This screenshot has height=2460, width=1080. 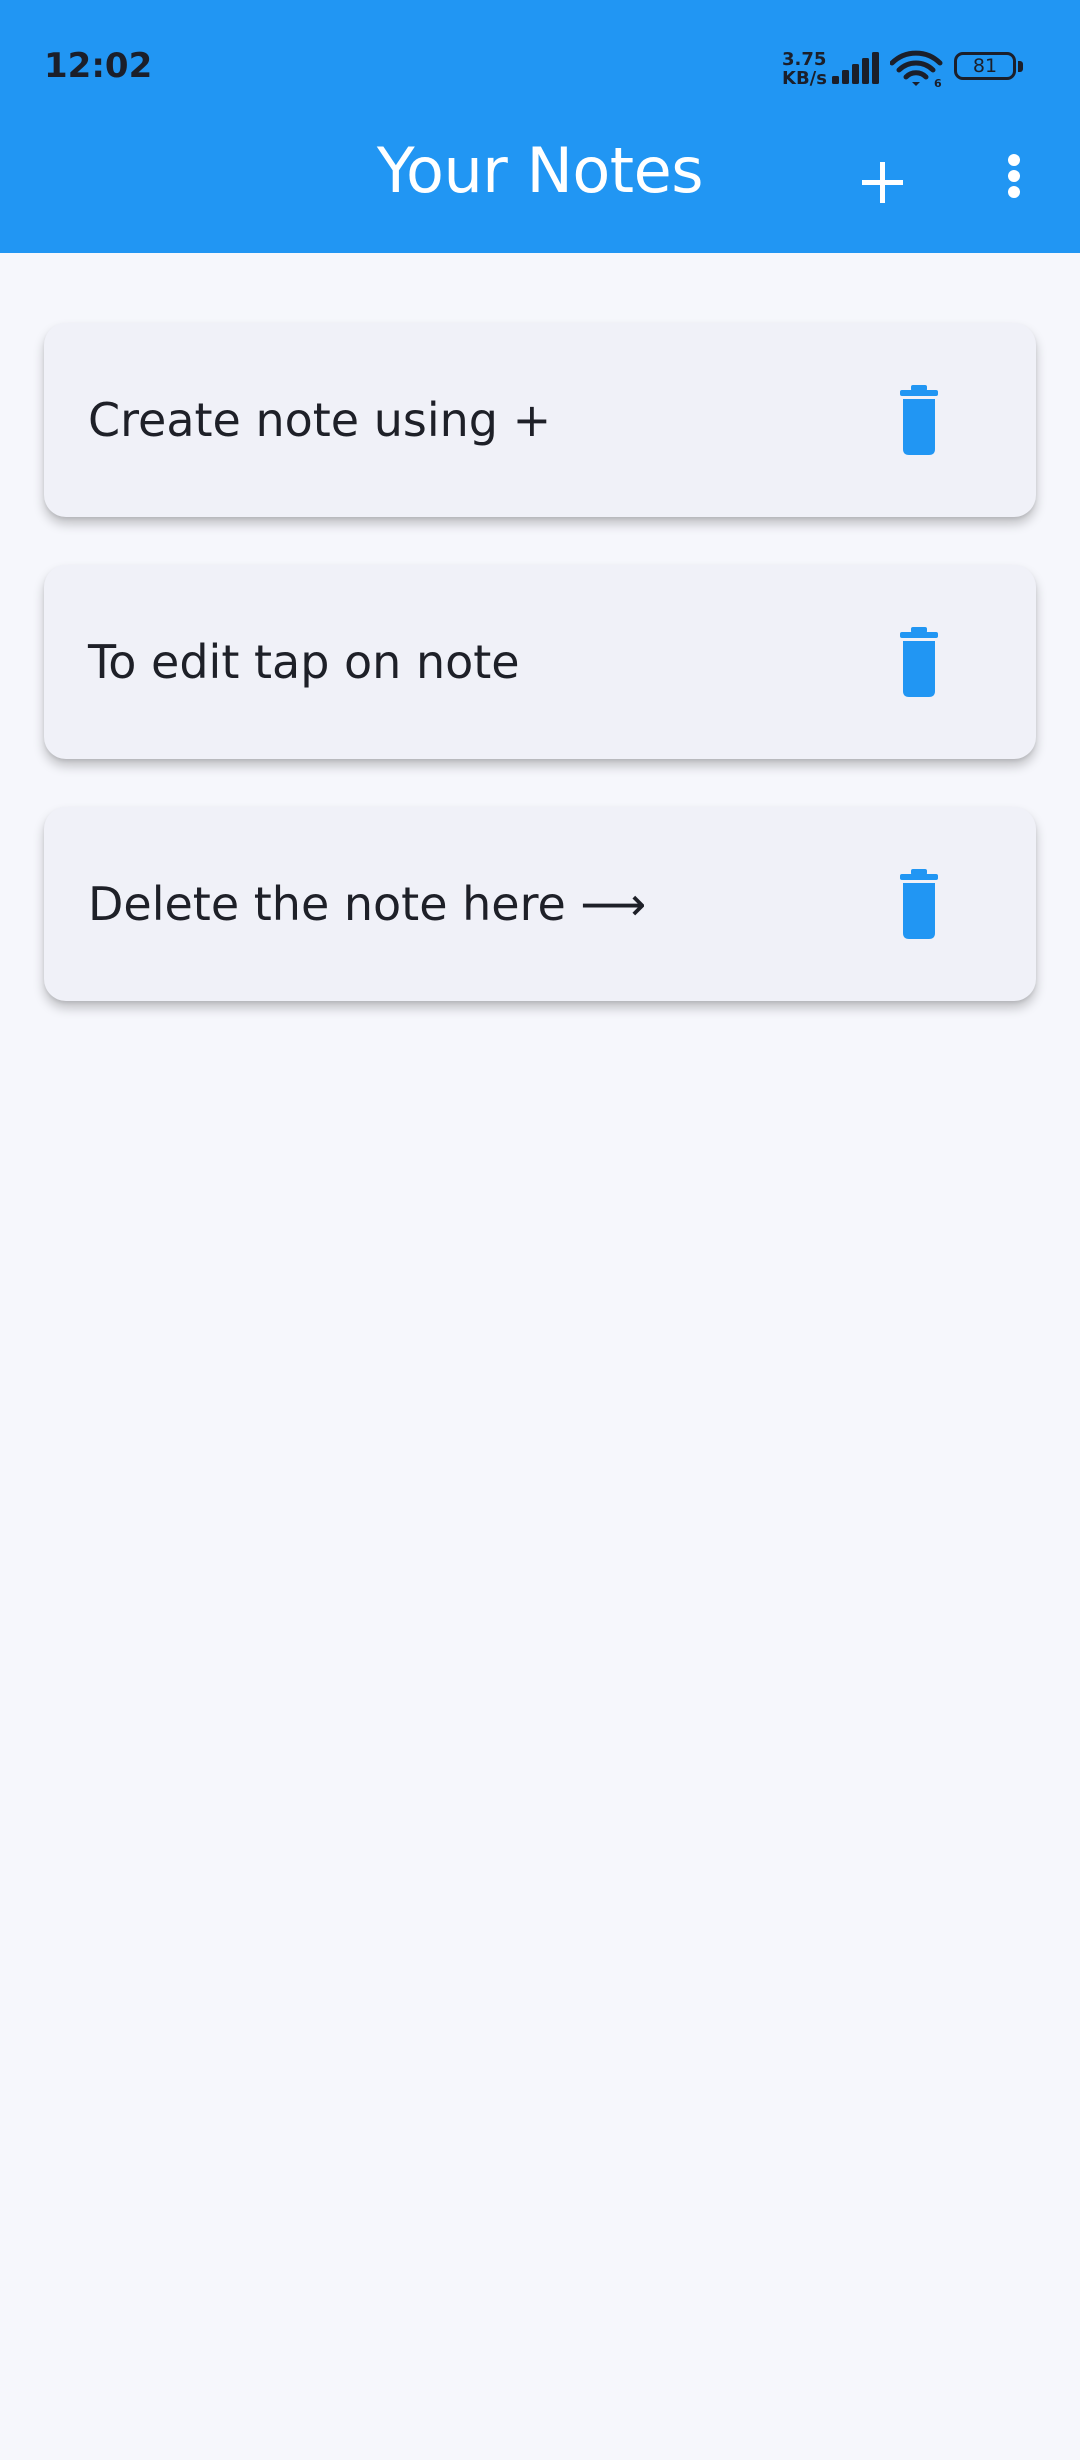 I want to click on note-title: Create note using +, so click(x=320, y=420).